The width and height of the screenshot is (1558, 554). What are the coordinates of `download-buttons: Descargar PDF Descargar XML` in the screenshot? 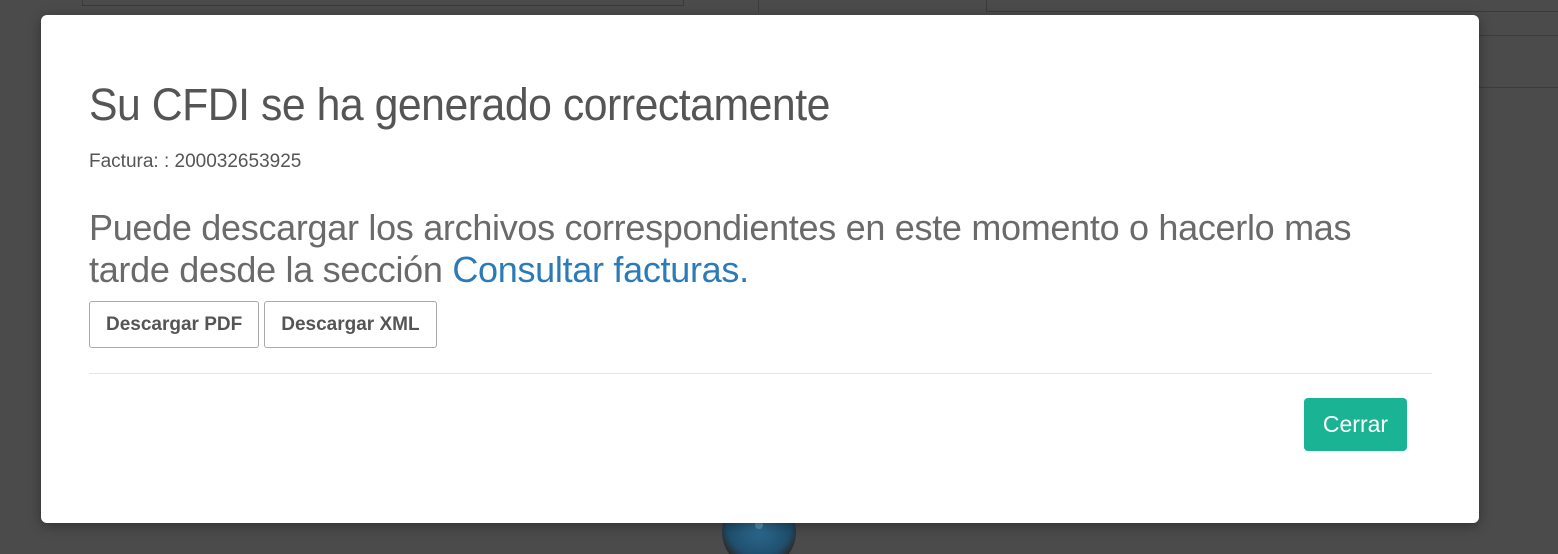 It's located at (760, 324).